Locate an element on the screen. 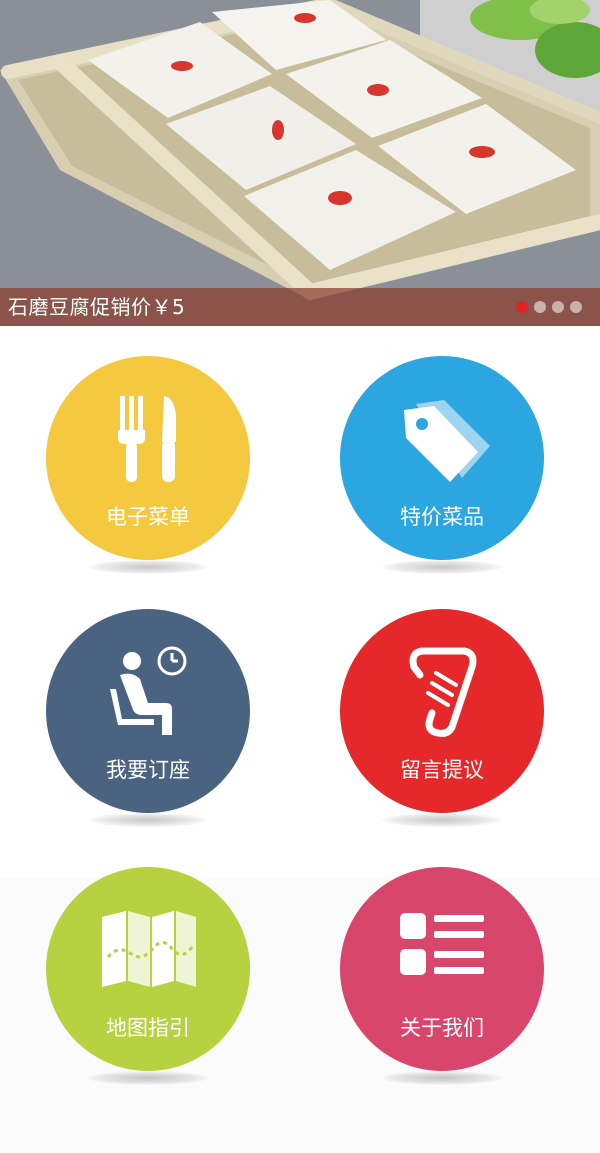 This screenshot has height=1153, width=600. slider-pagination is located at coordinates (549, 307).